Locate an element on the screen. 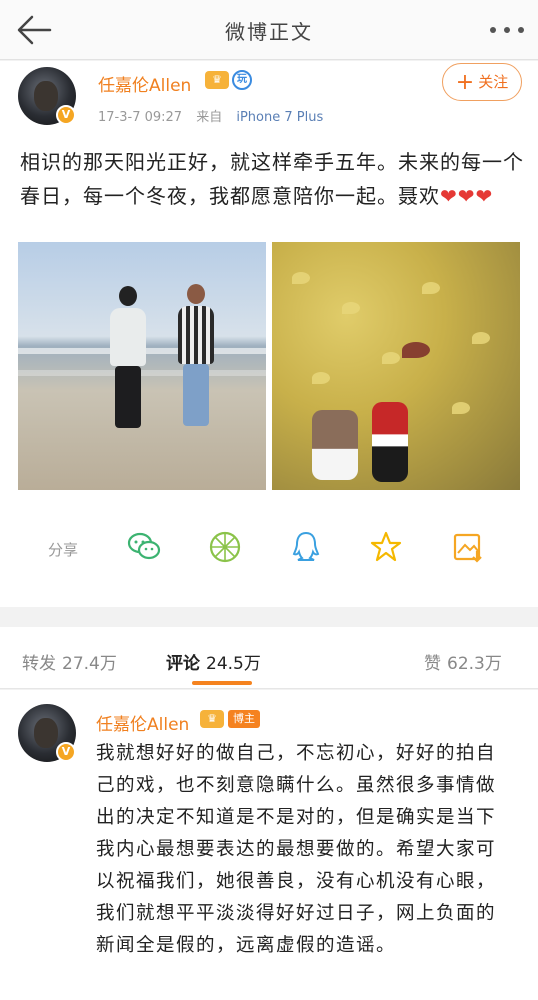 The height and width of the screenshot is (1000, 538). game-badge-icon: 玩 is located at coordinates (242, 80).